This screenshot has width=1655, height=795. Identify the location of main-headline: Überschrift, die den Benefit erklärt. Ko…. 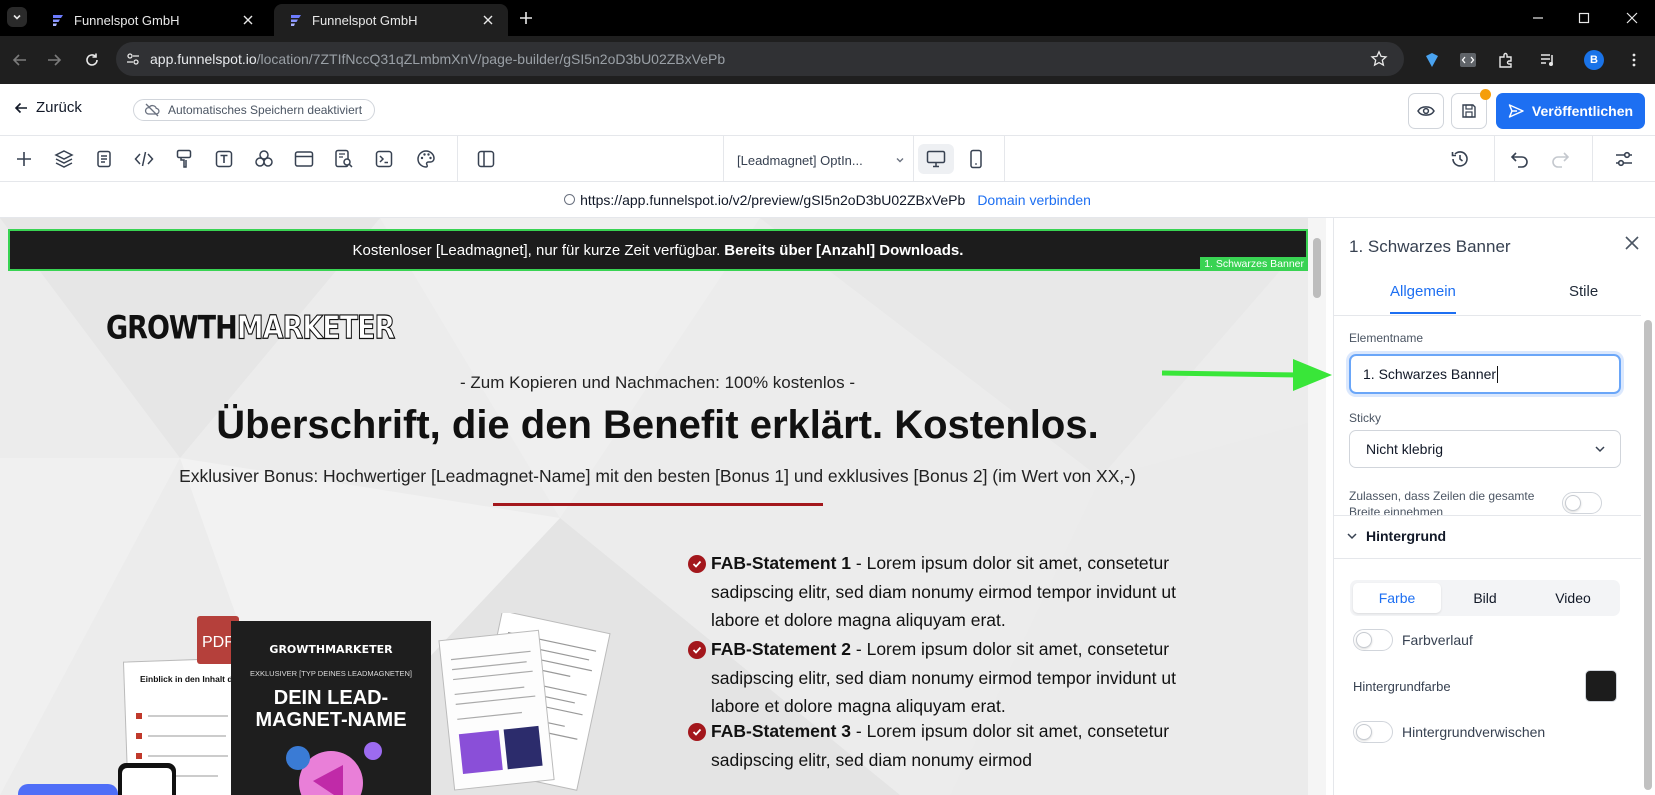
(657, 425).